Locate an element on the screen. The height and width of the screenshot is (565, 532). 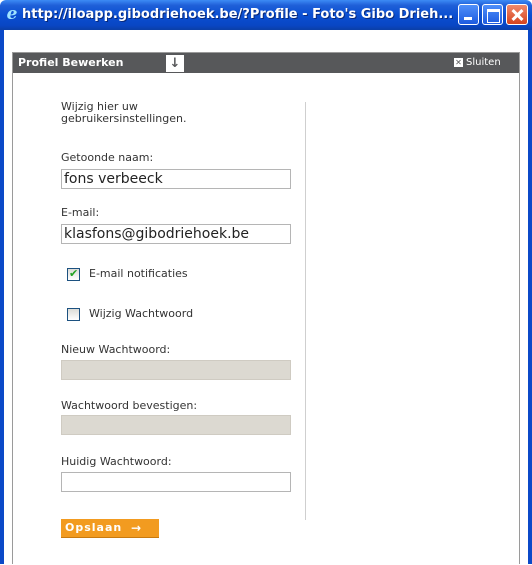
save-button: Opslaan → is located at coordinates (110, 528).